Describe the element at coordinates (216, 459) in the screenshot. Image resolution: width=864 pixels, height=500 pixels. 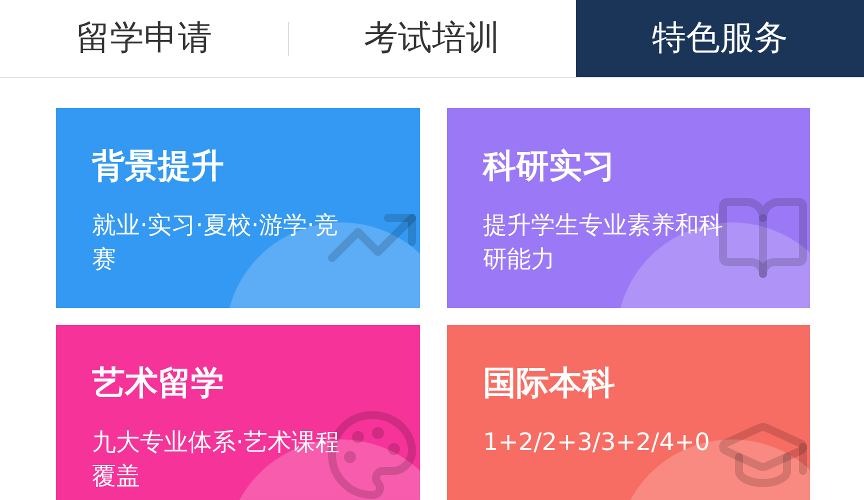
I see `card-subtitle: 九大专业体系·艺术课程覆盖` at that location.